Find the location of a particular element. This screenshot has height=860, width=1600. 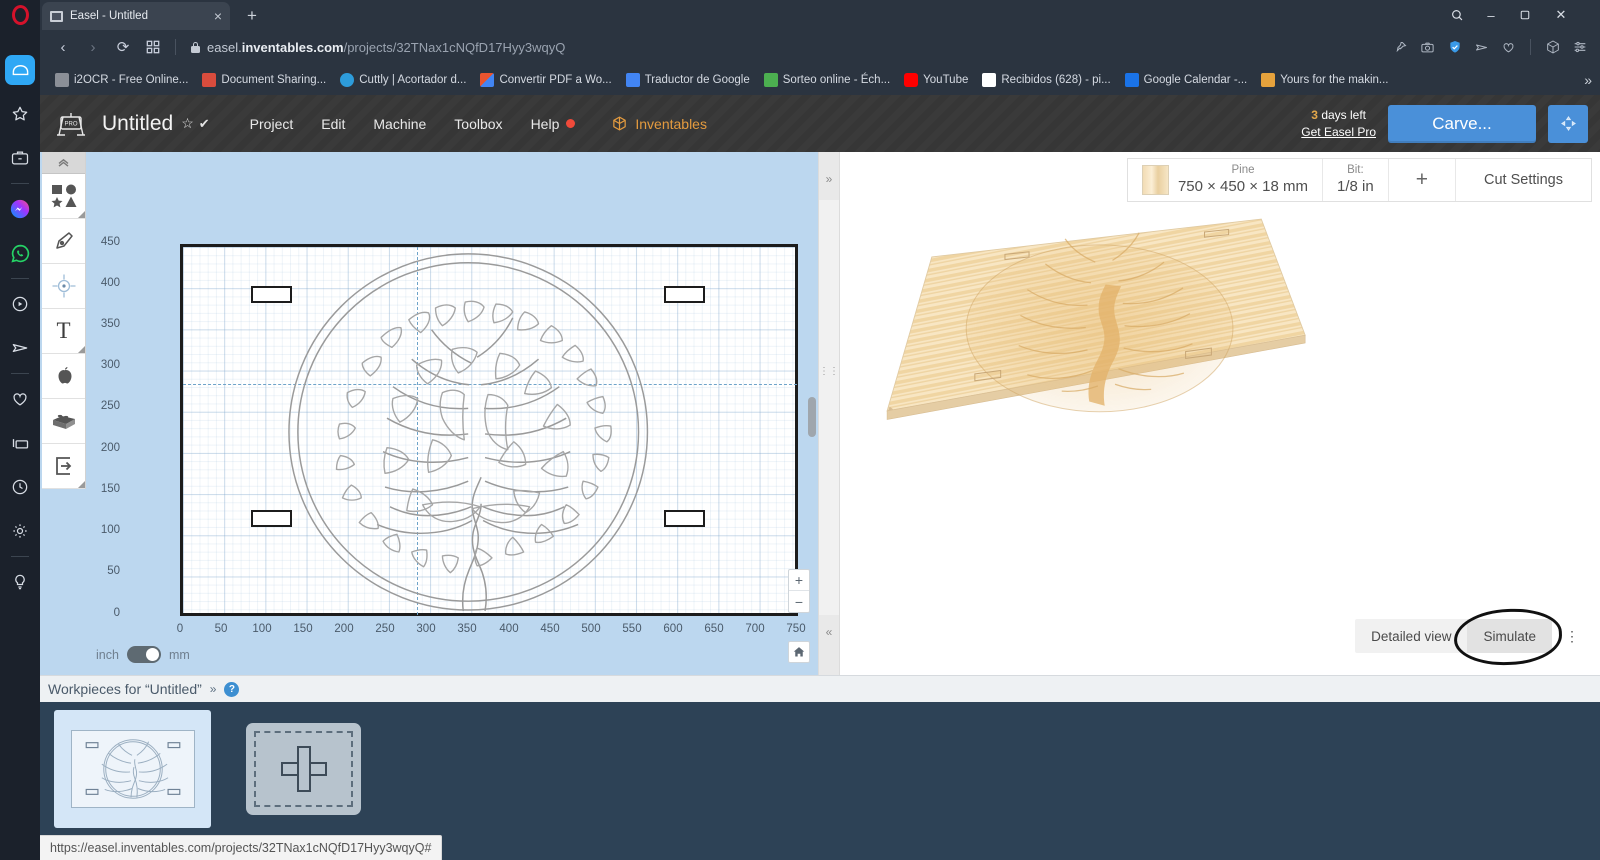

tool-center-point is located at coordinates (63, 286).